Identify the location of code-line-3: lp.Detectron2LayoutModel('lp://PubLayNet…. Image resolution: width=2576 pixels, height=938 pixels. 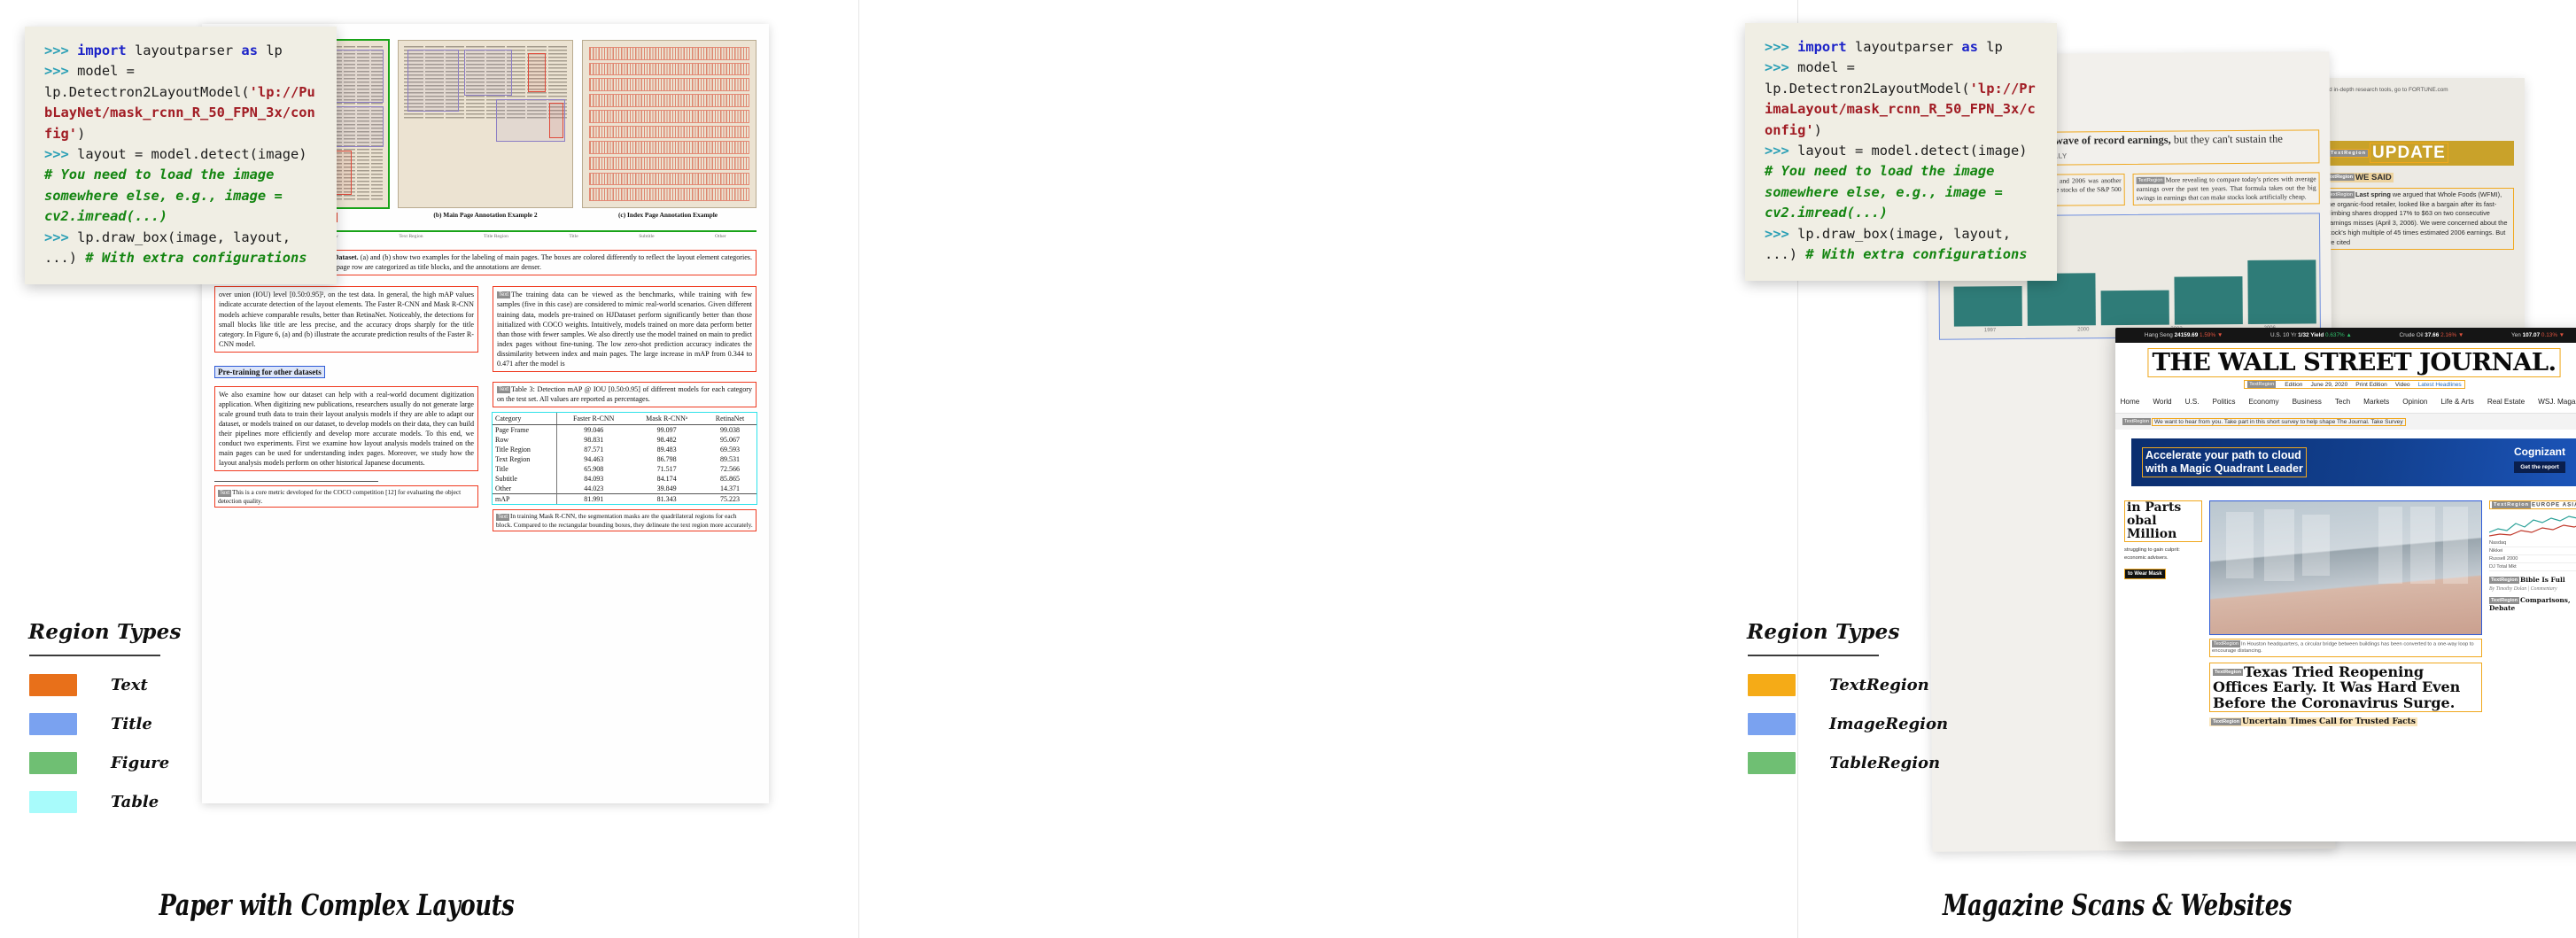
(182, 113).